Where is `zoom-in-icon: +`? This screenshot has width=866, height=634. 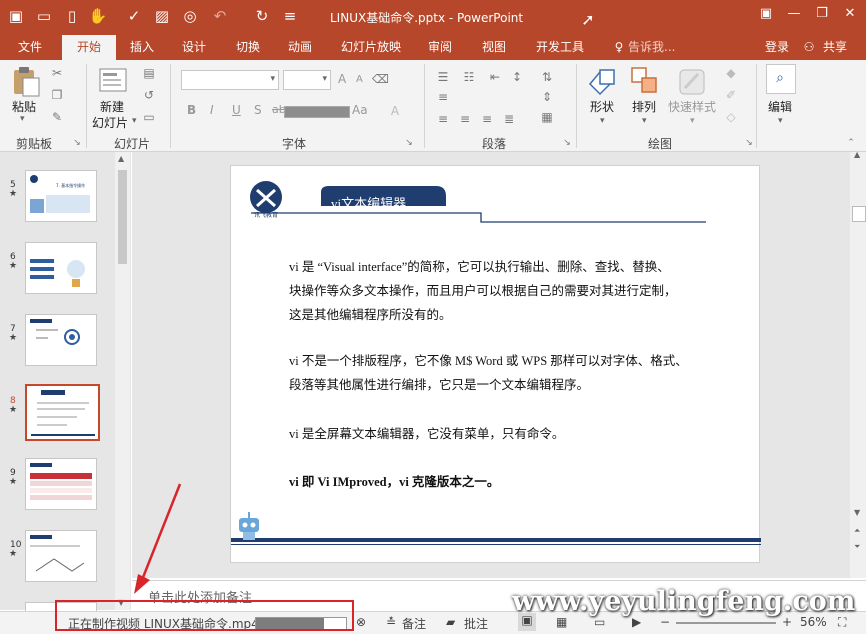 zoom-in-icon: + is located at coordinates (787, 622).